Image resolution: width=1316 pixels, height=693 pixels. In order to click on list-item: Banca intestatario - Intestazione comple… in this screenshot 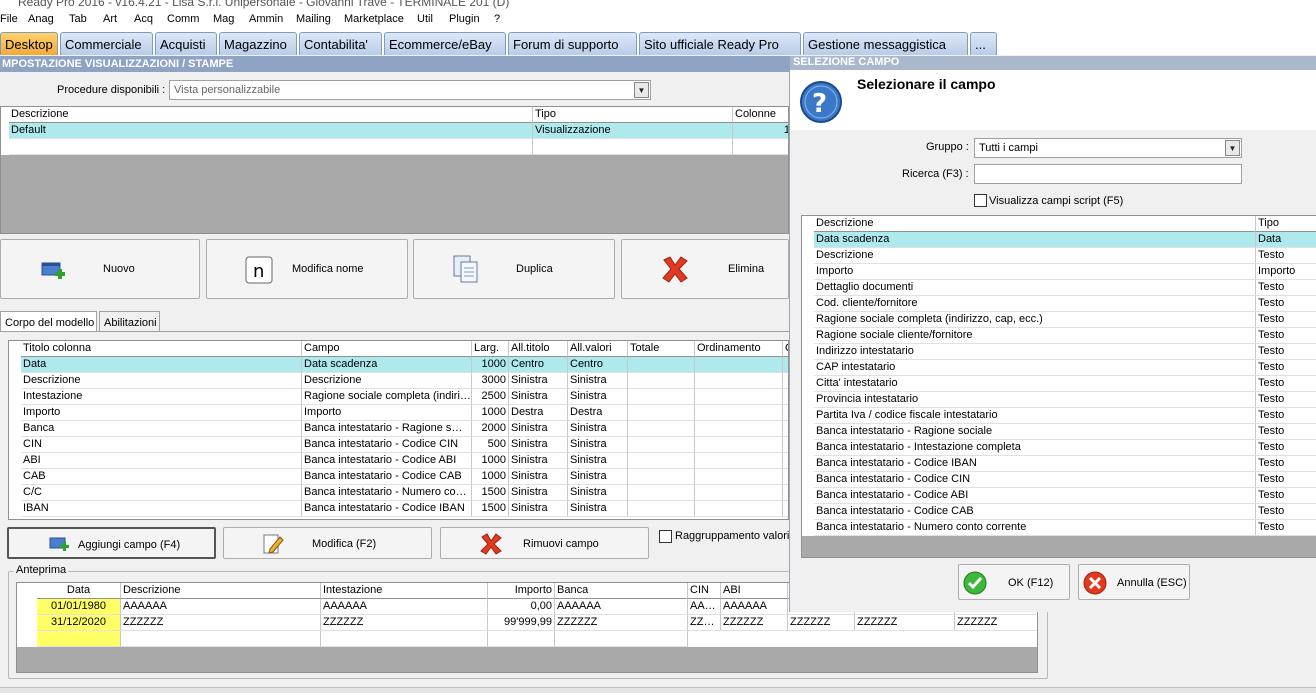, I will do `click(1059, 448)`.